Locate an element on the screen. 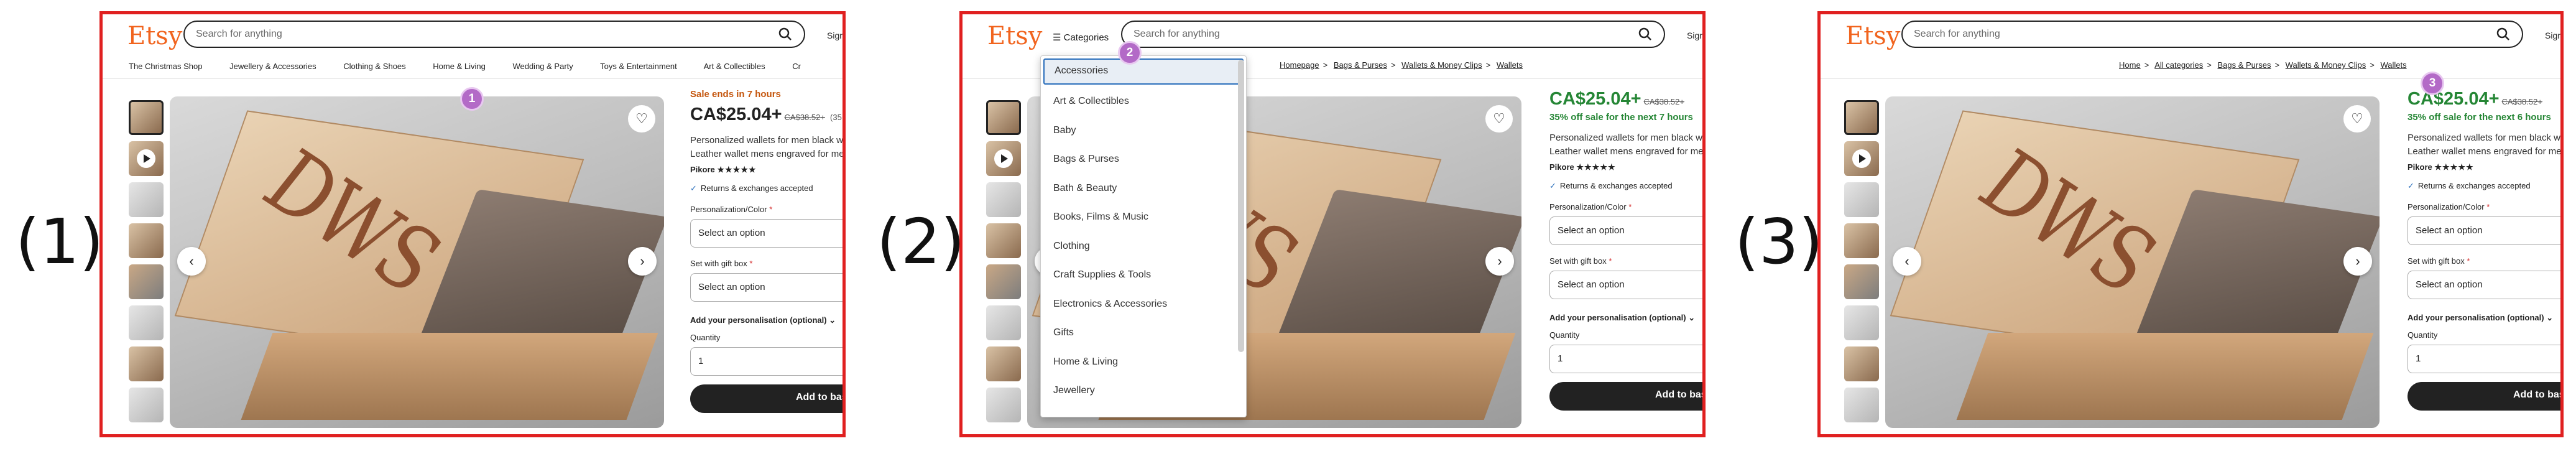  dropdown-item-books: Books, Films & Music is located at coordinates (1143, 217).